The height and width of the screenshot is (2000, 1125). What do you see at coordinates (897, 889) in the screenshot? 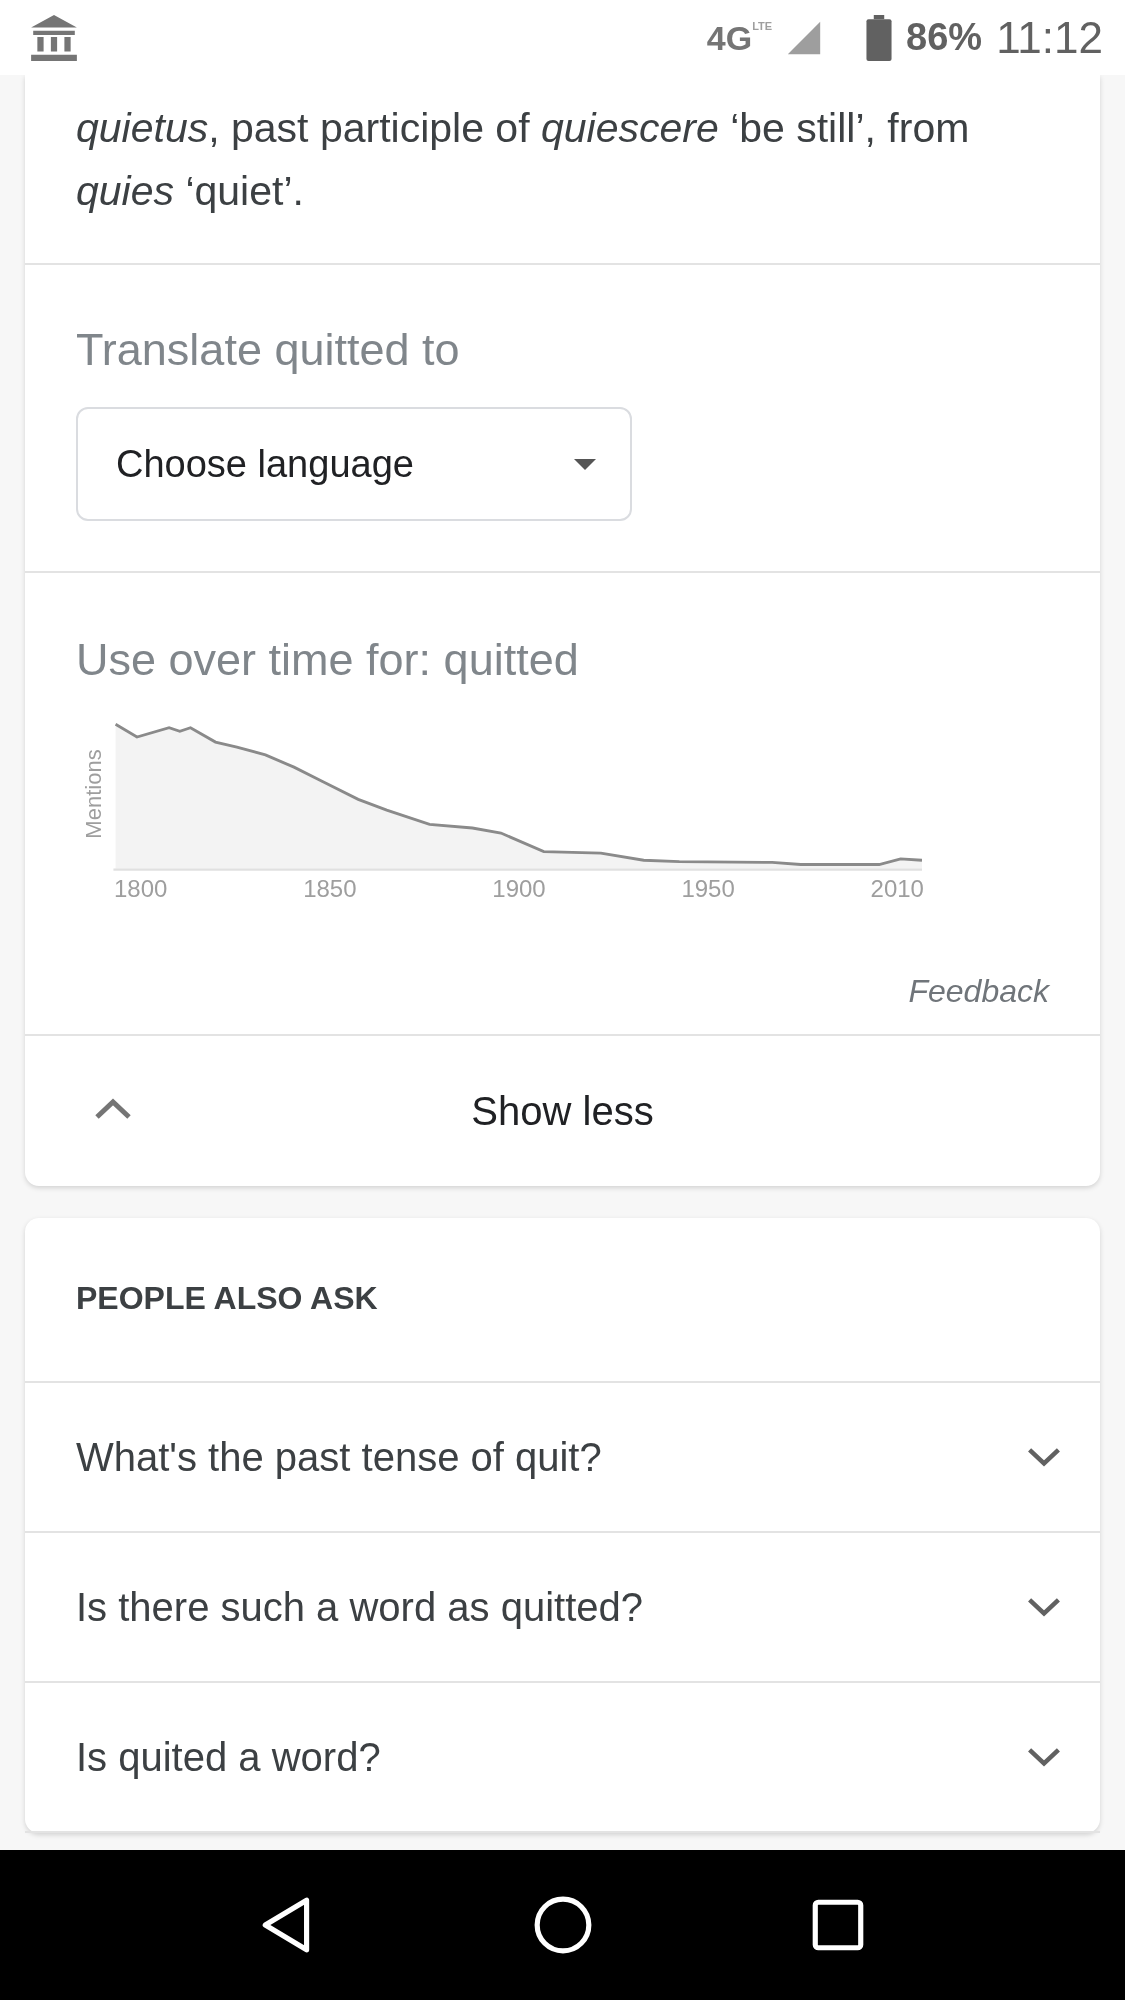
I see `axis-tick-label: 2010` at bounding box center [897, 889].